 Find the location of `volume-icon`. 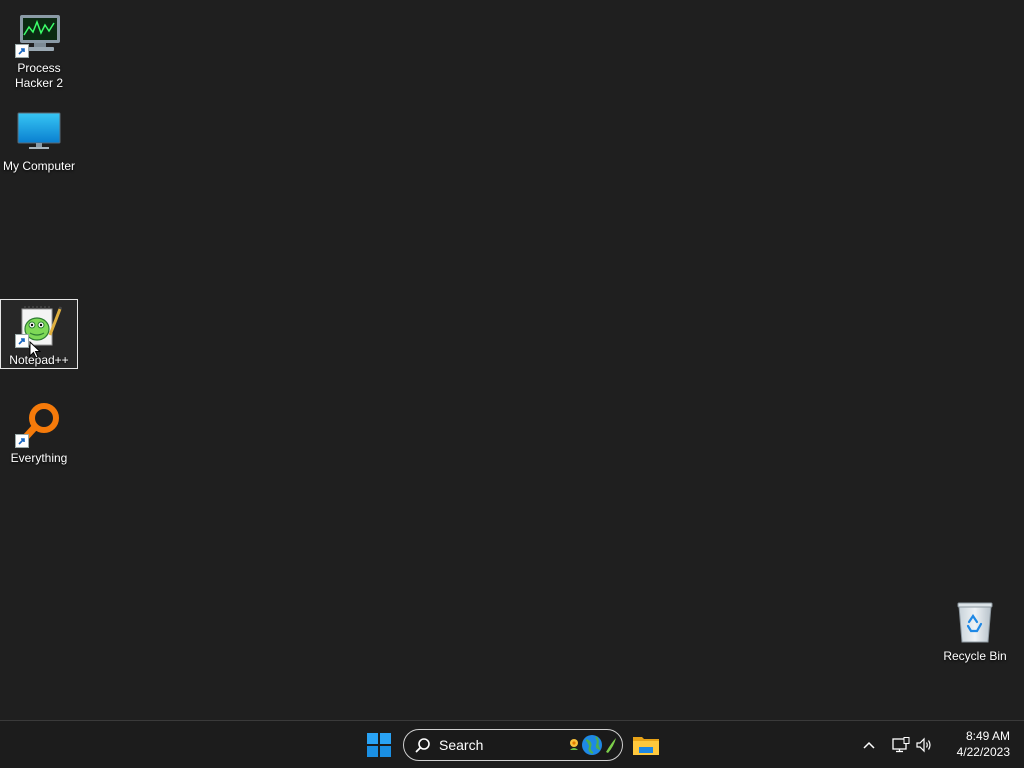

volume-icon is located at coordinates (923, 745).